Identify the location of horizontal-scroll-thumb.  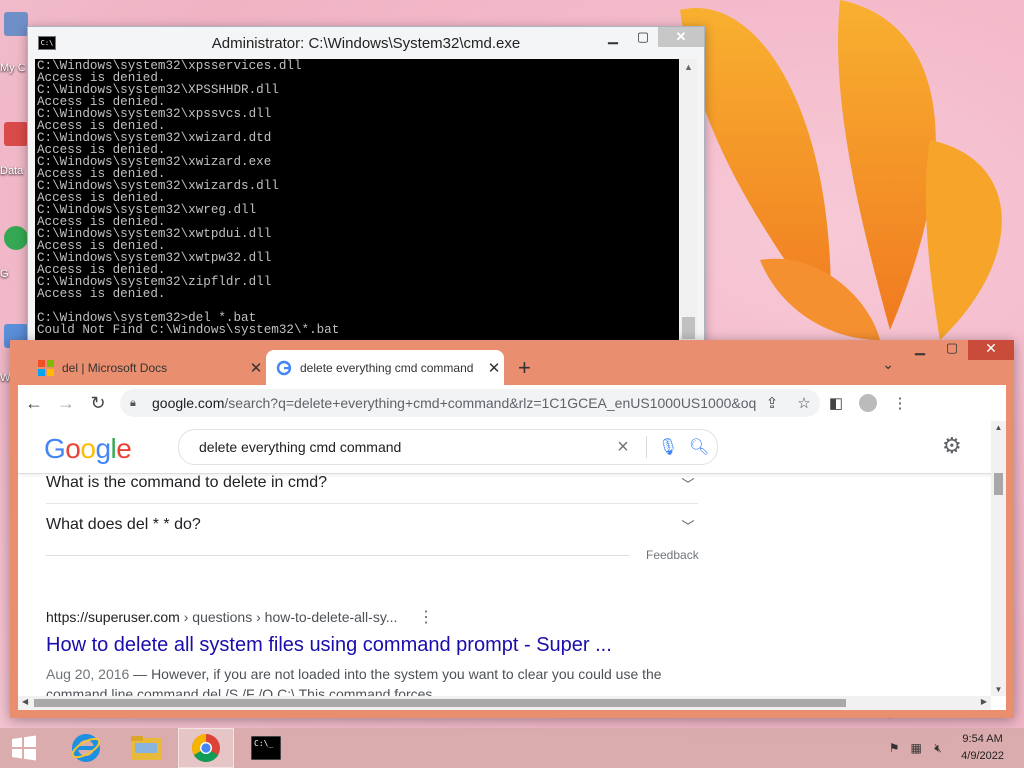
(440, 703).